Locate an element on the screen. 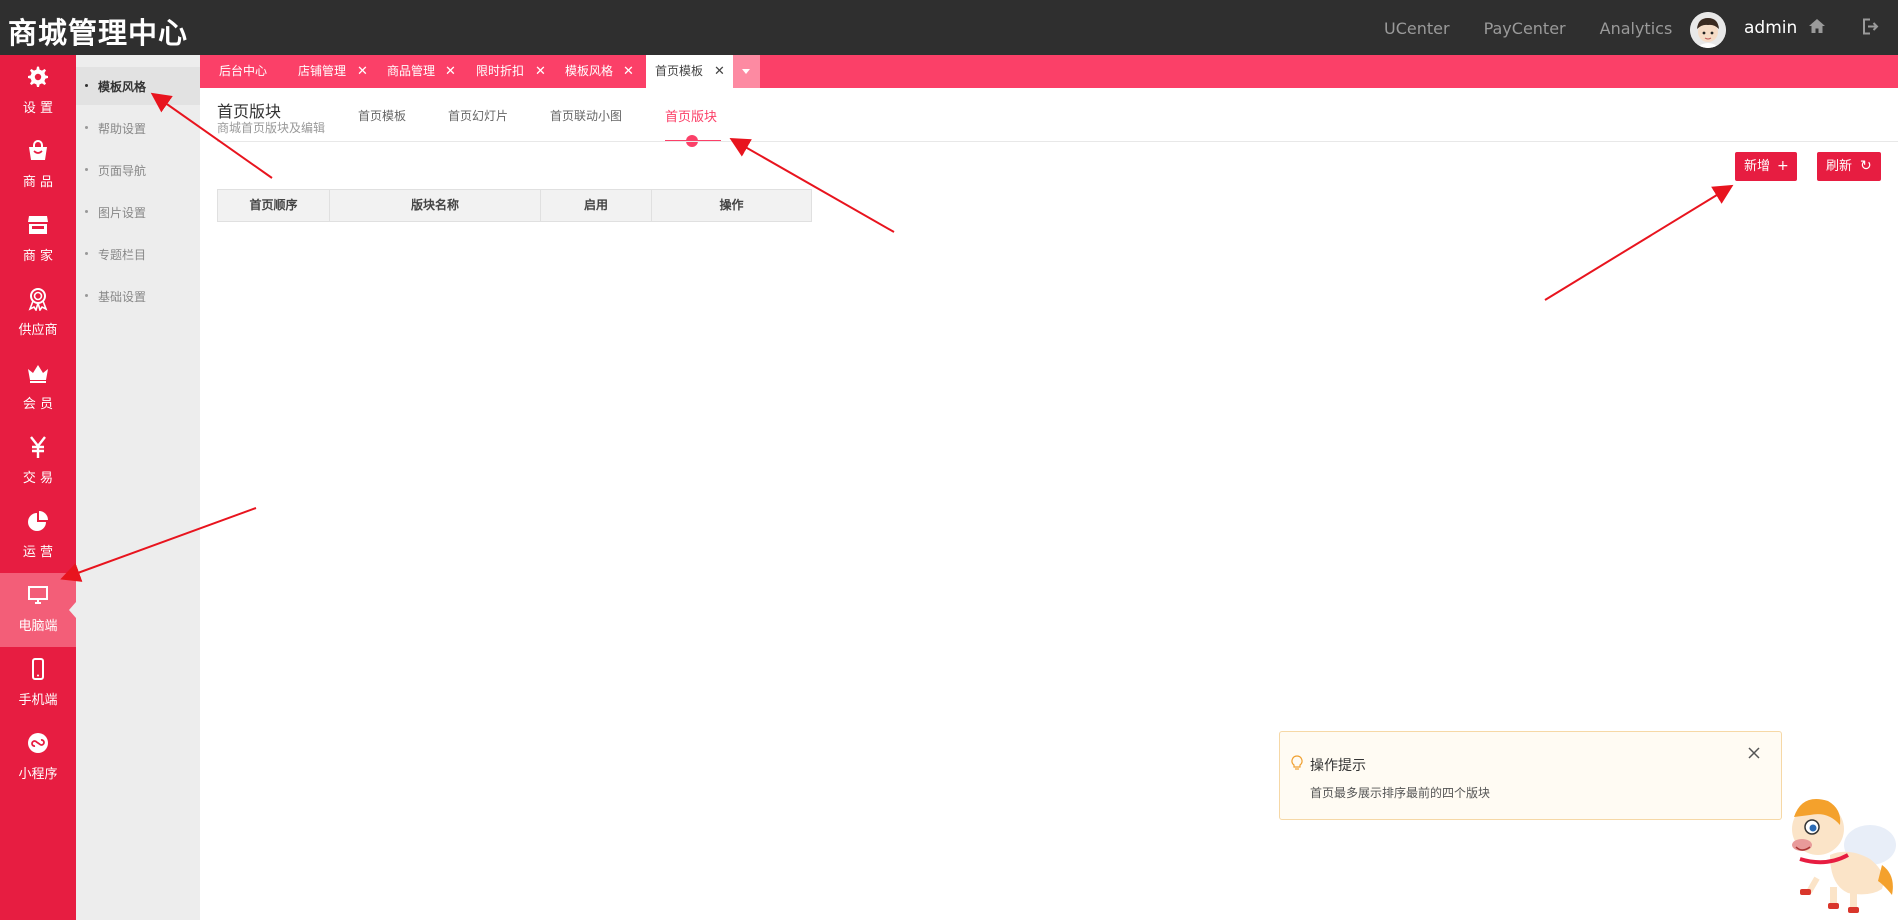 Image resolution: width=1898 pixels, height=923 pixels. home-icon is located at coordinates (1817, 27).